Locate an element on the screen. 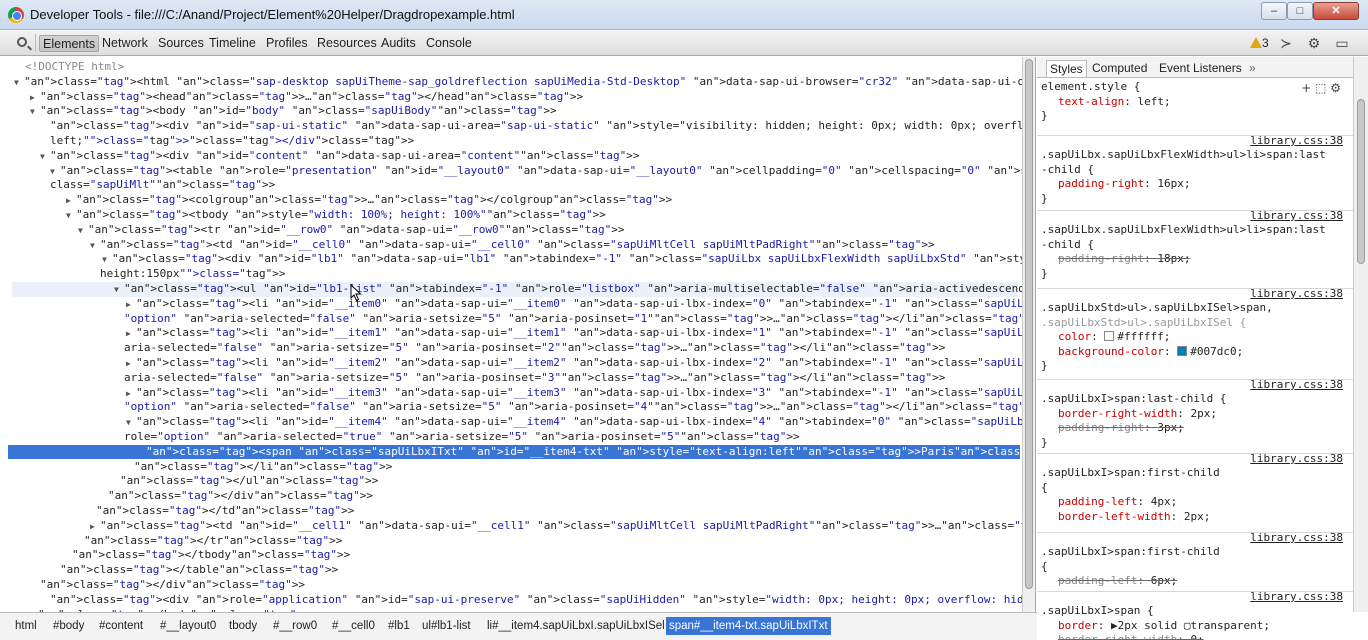 The image size is (1368, 640). dom-tree-scrollbar is located at coordinates (1029, 334).